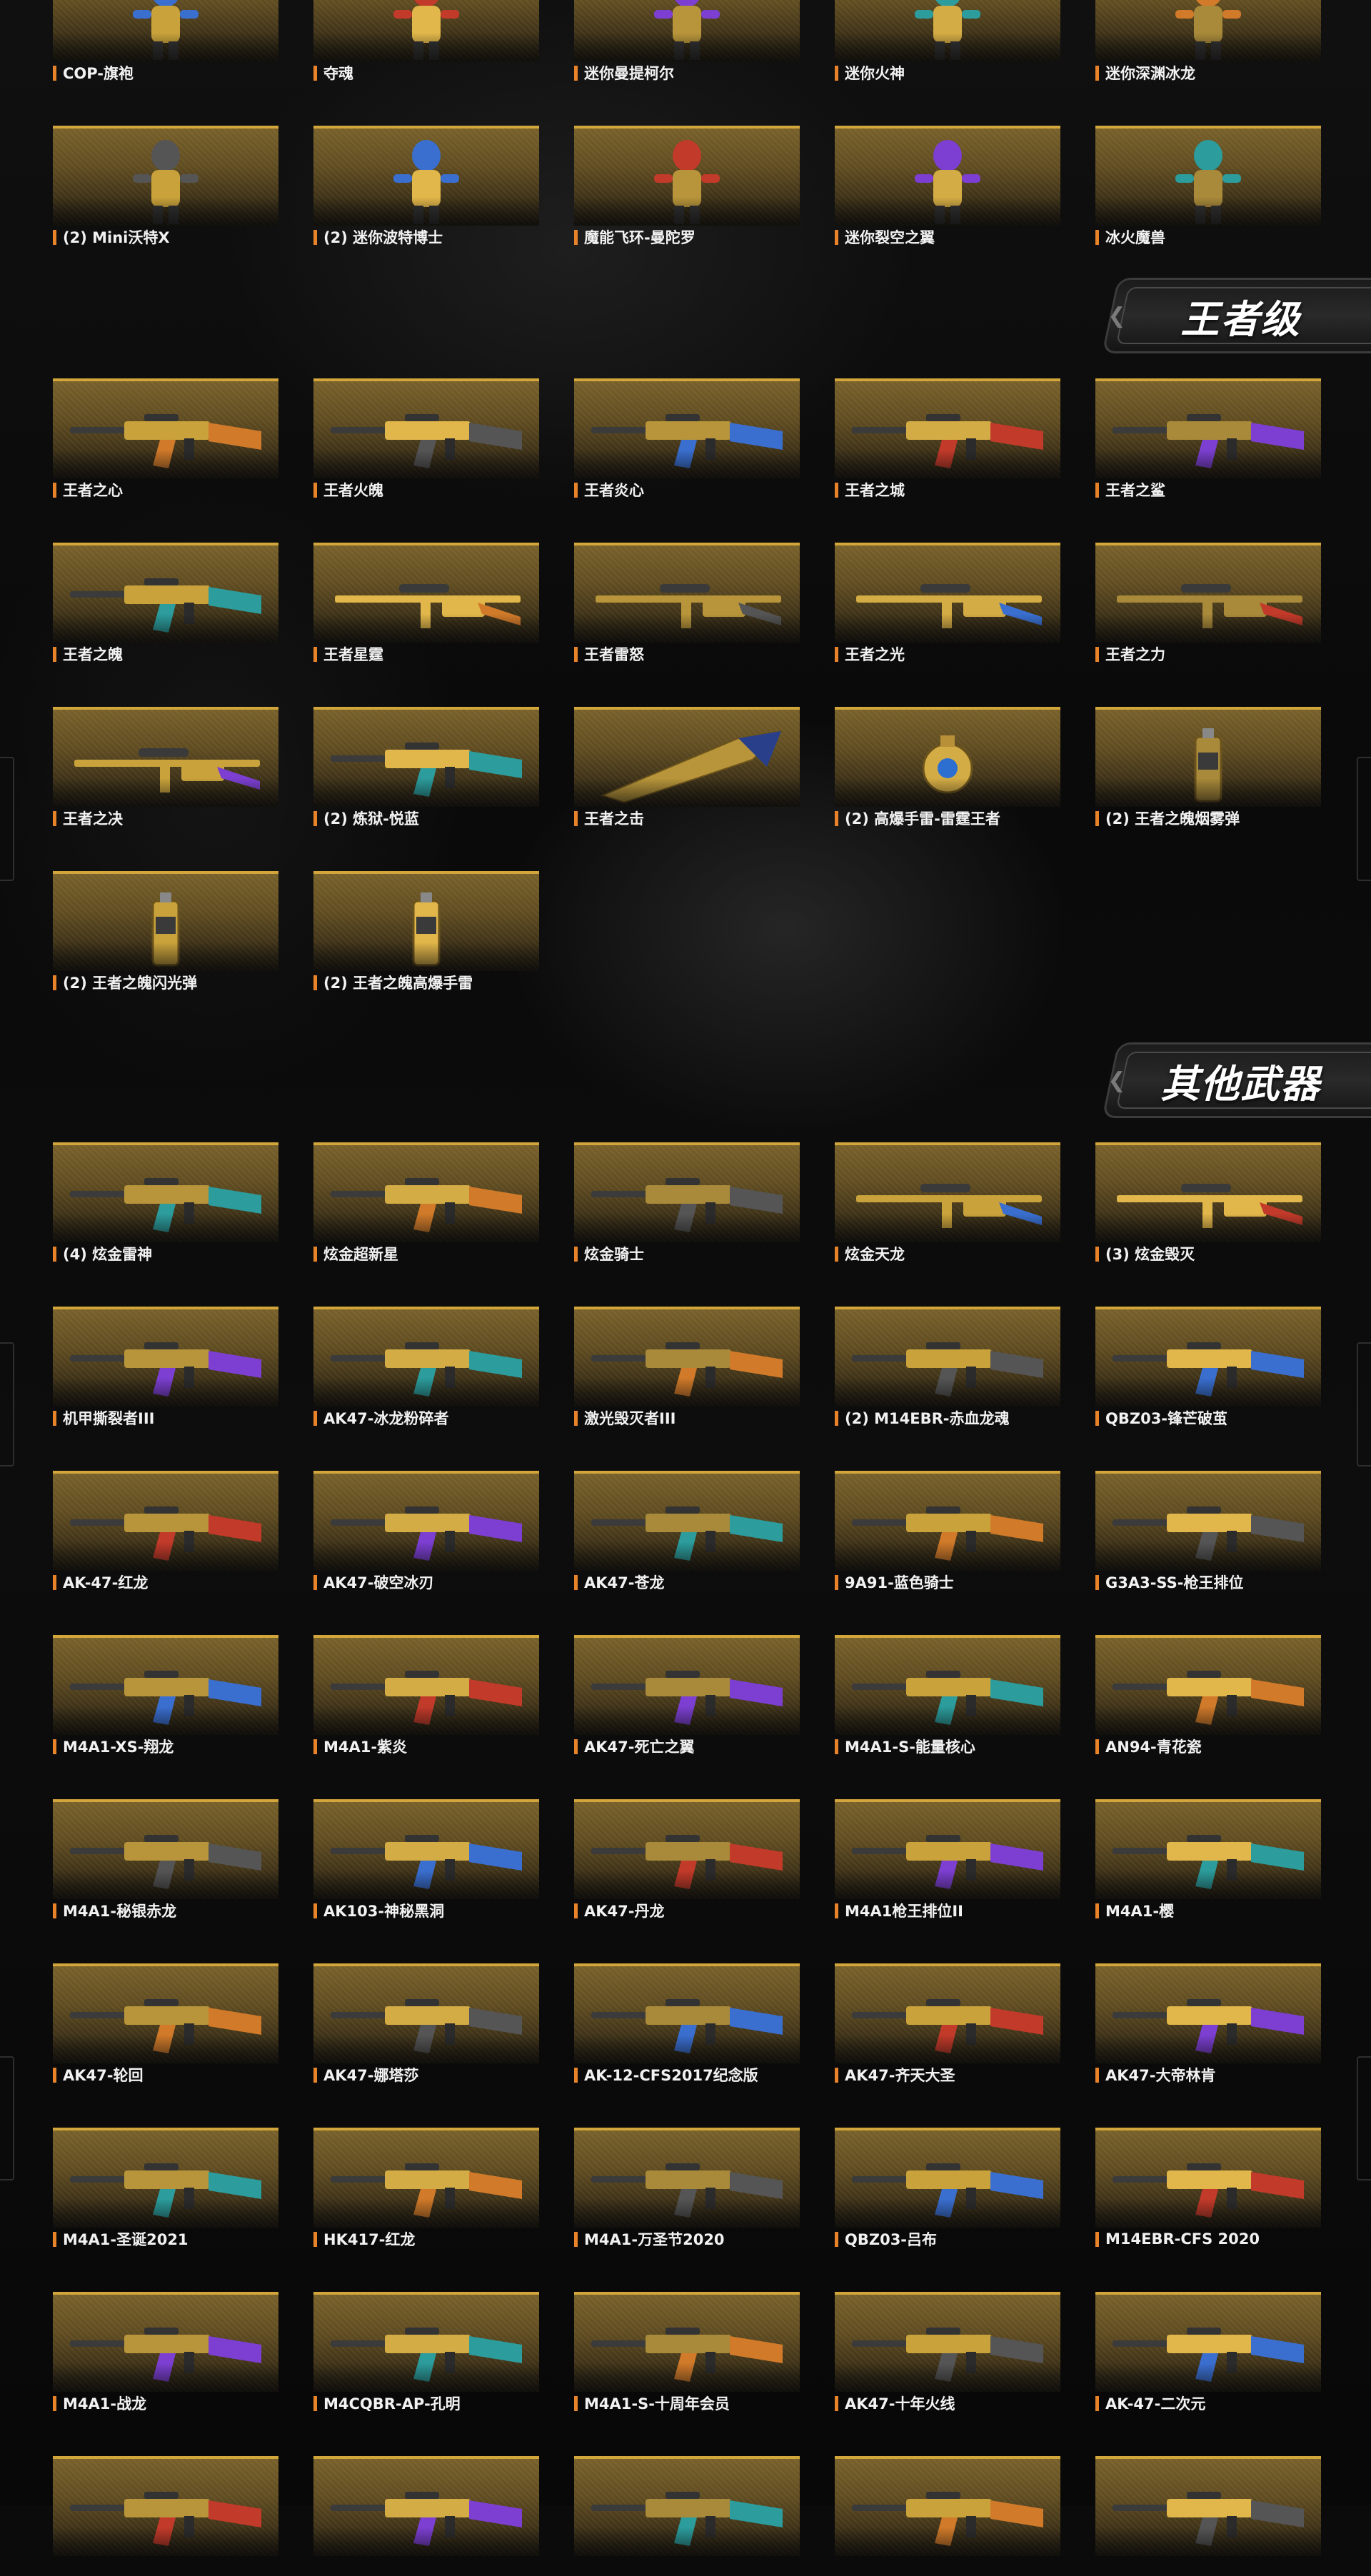 The width and height of the screenshot is (1371, 2576). I want to click on item-card: 迷你深渊冰龙, so click(1208, 40).